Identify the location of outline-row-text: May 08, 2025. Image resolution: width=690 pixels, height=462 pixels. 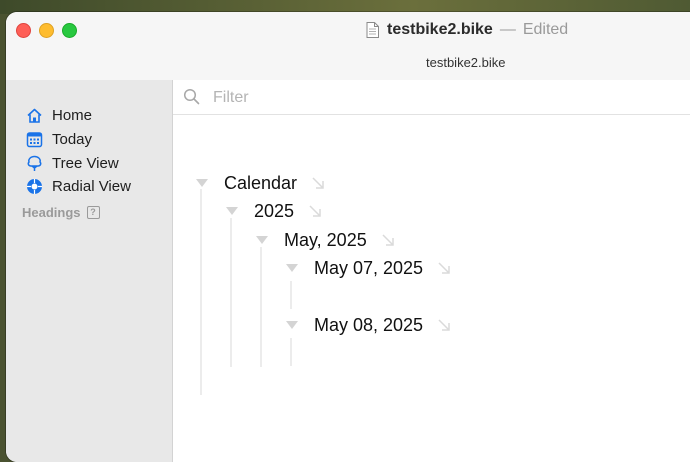
(368, 325).